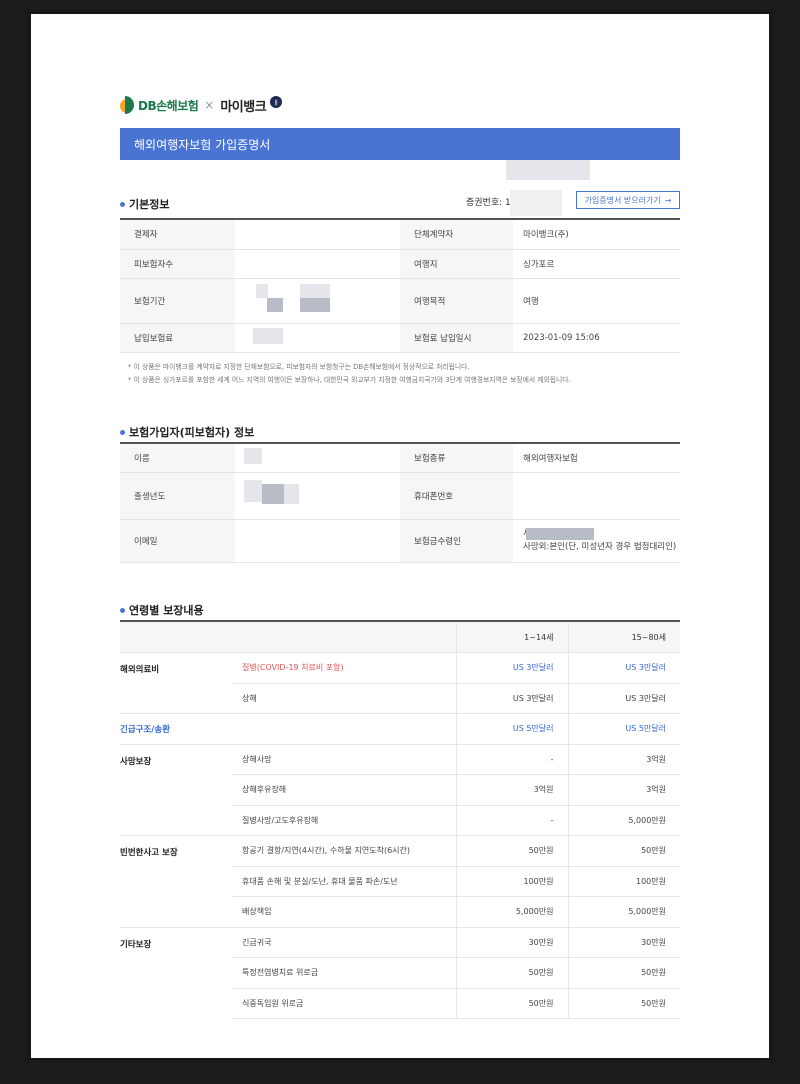 The width and height of the screenshot is (800, 1084). Describe the element at coordinates (176, 729) in the screenshot. I see `coverage-category: 긴급구조/송환` at that location.